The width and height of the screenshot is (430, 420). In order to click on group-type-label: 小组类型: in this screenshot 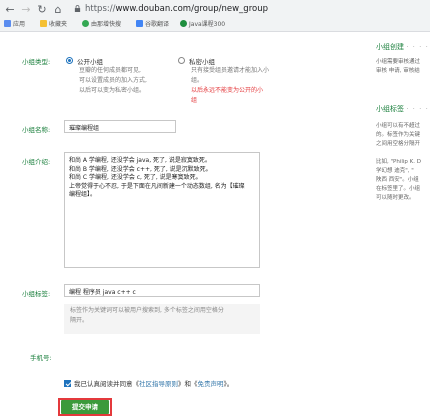, I will do `click(36, 62)`.